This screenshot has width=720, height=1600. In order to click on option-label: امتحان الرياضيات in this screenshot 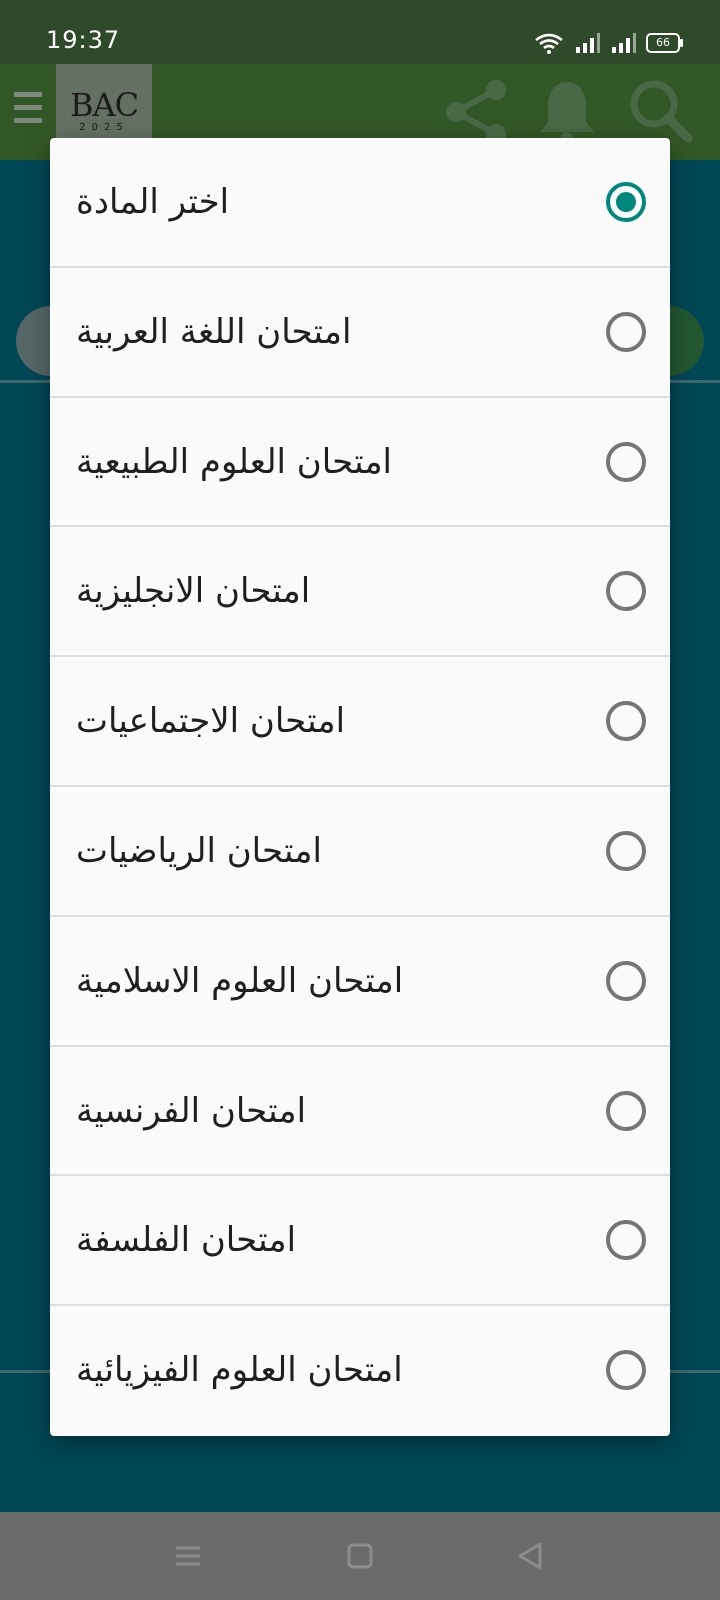, I will do `click(199, 850)`.